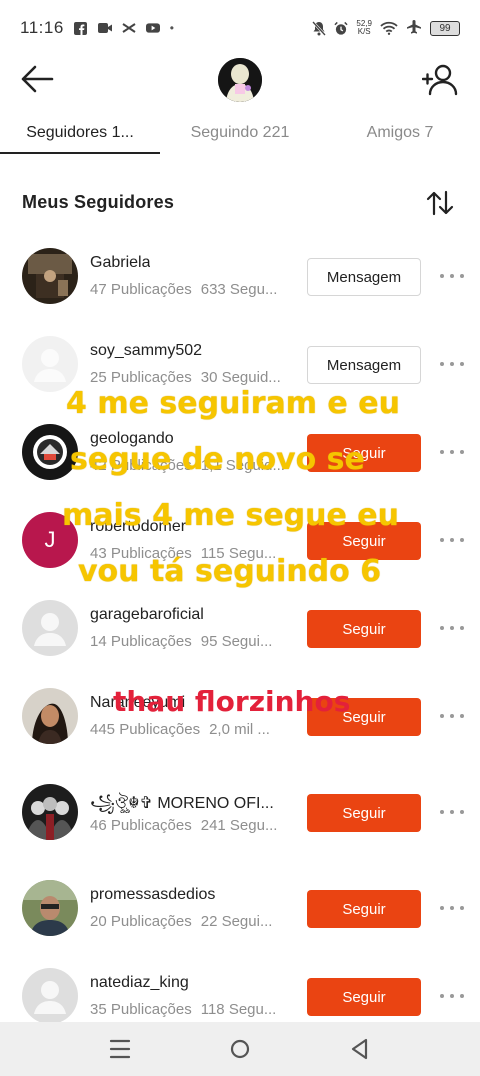 This screenshot has height=1076, width=480. Describe the element at coordinates (319, 28) in the screenshot. I see `mute-icon` at that location.